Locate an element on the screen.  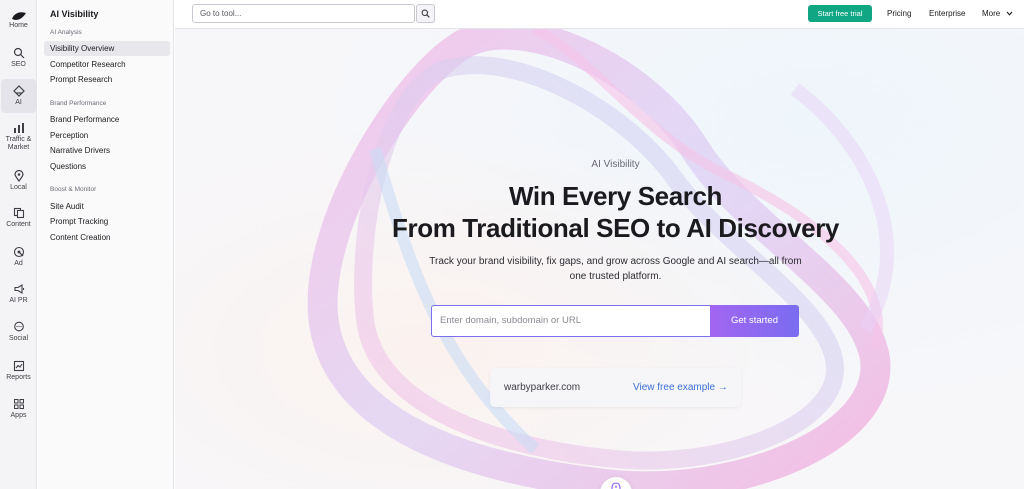
rail-item-reports: Reports is located at coordinates (18, 371).